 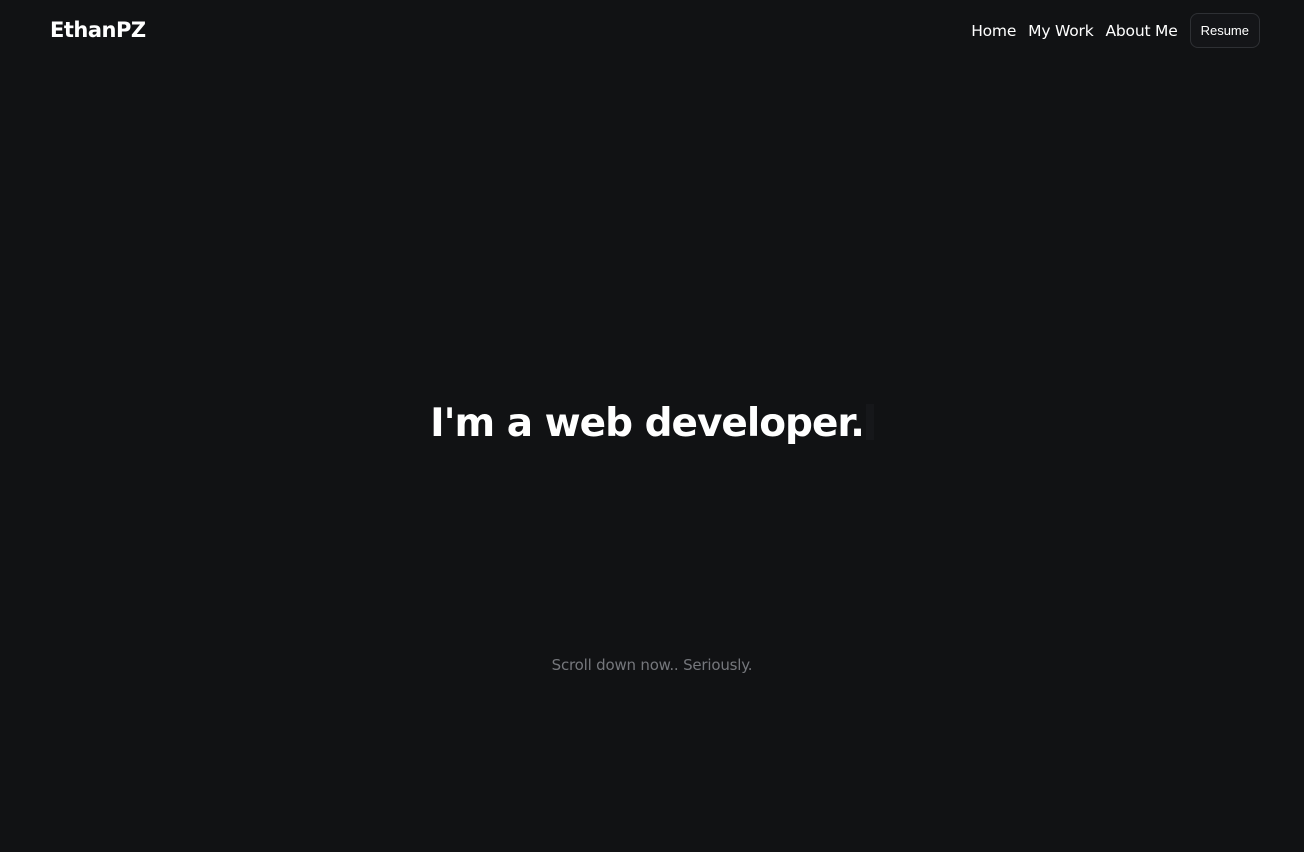 What do you see at coordinates (869, 422) in the screenshot?
I see `typing-cursor` at bounding box center [869, 422].